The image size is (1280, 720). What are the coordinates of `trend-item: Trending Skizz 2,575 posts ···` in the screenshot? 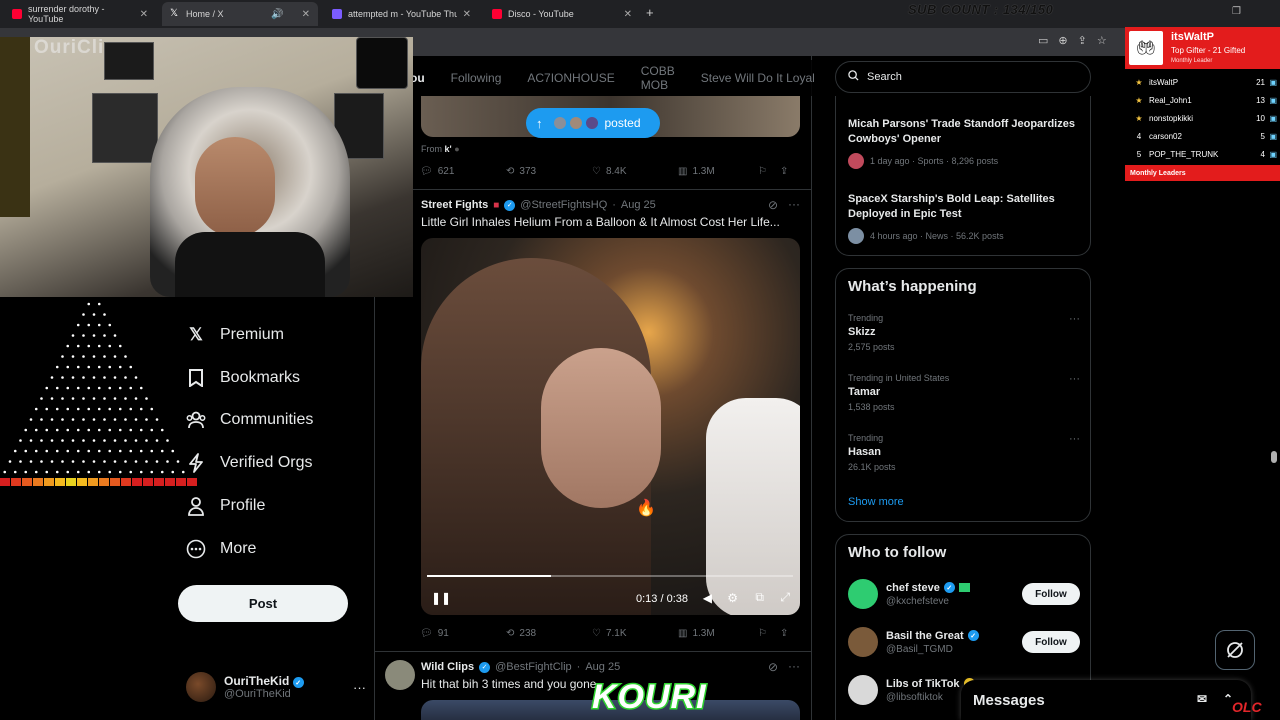 It's located at (964, 332).